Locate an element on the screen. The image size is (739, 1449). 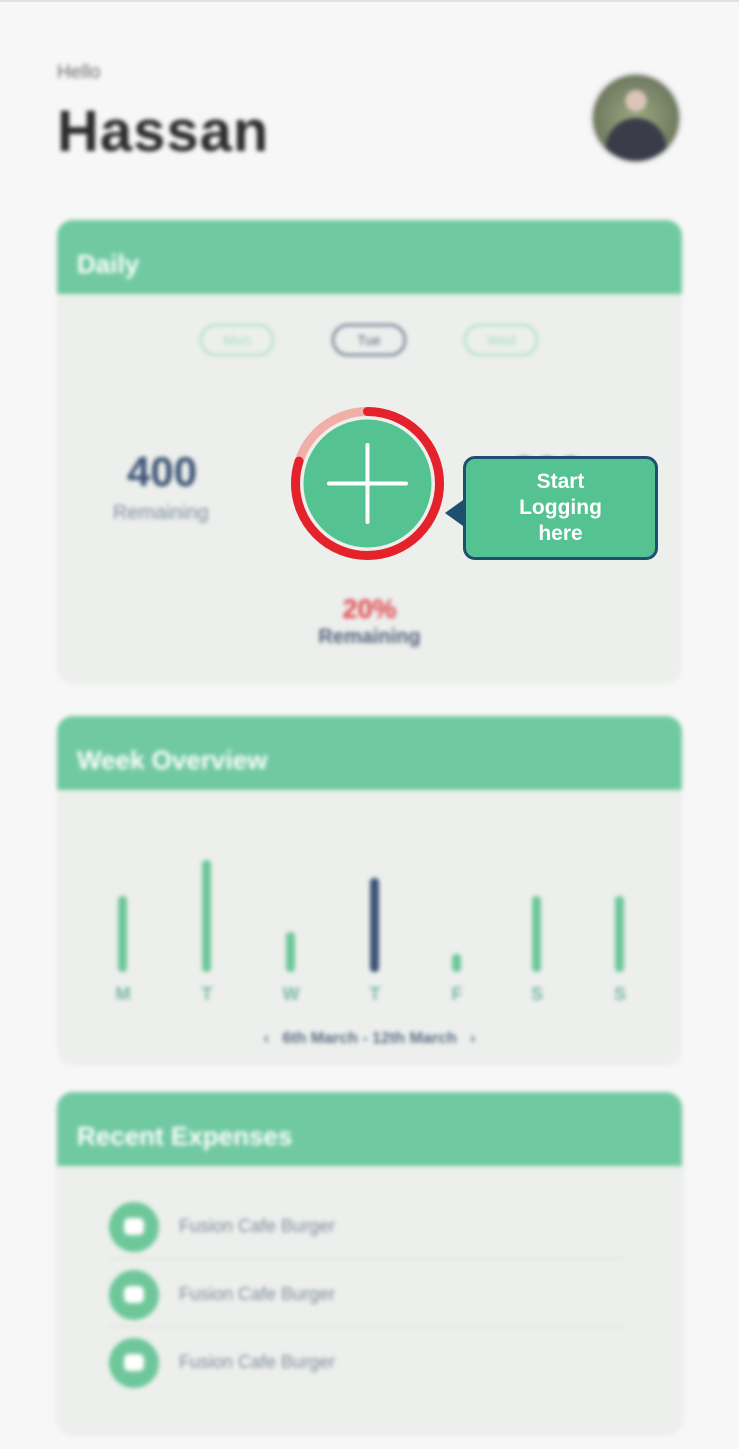
start-logging-tooltip: Start Logging here is located at coordinates (560, 508).